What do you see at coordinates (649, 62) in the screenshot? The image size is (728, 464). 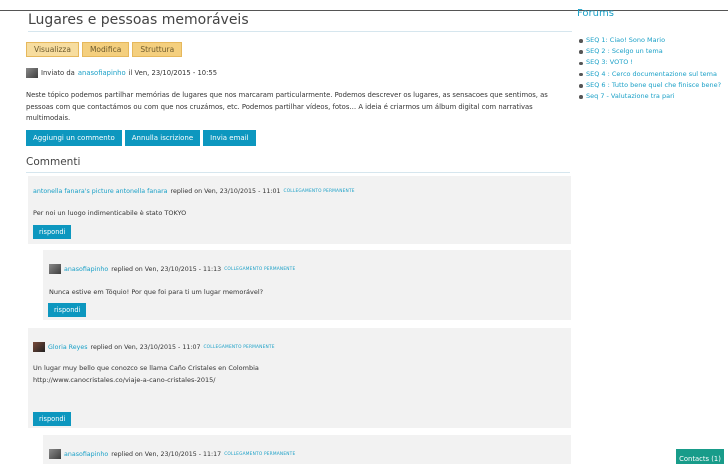 I see `forum-link: SEQ 3: VOTO !` at bounding box center [649, 62].